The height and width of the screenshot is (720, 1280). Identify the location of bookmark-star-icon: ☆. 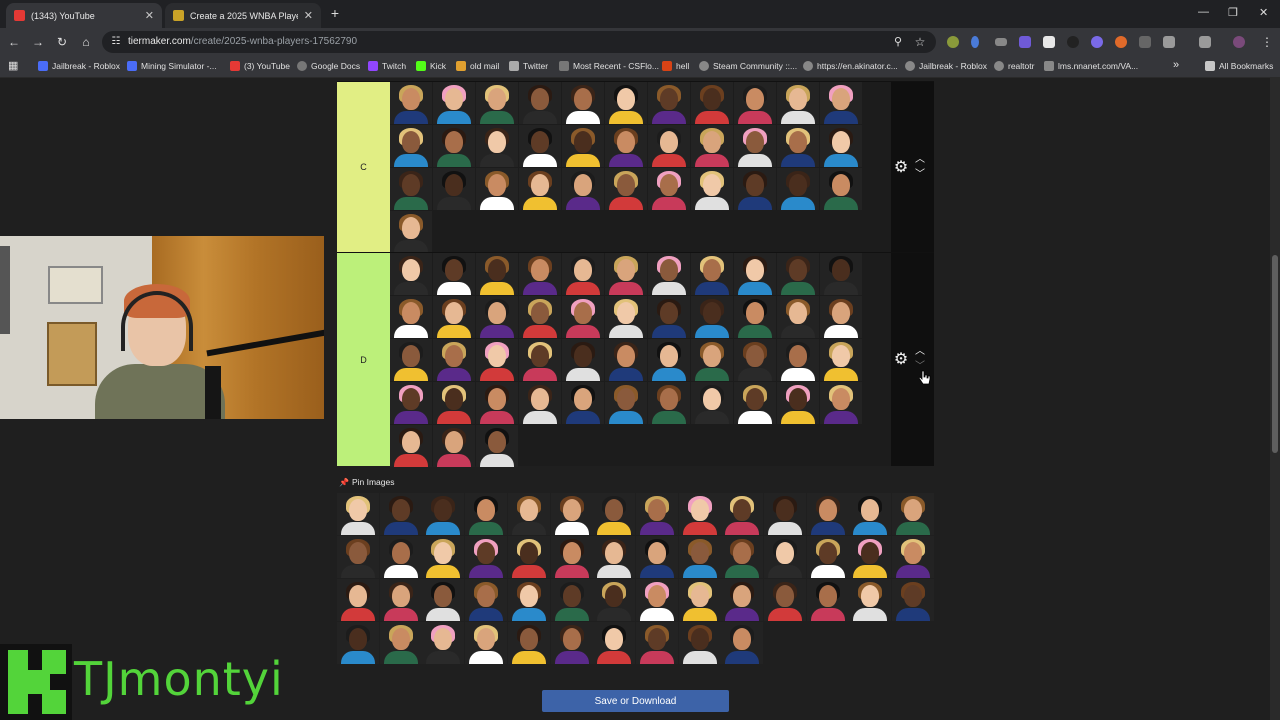
(920, 42).